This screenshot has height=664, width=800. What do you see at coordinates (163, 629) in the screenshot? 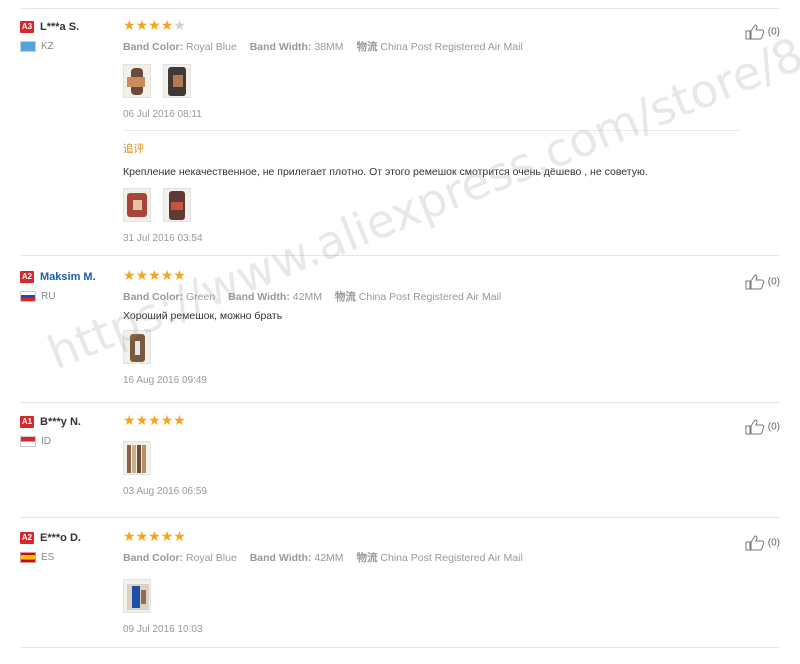
I see `review-date: 09 Jul 2016 10:03` at bounding box center [163, 629].